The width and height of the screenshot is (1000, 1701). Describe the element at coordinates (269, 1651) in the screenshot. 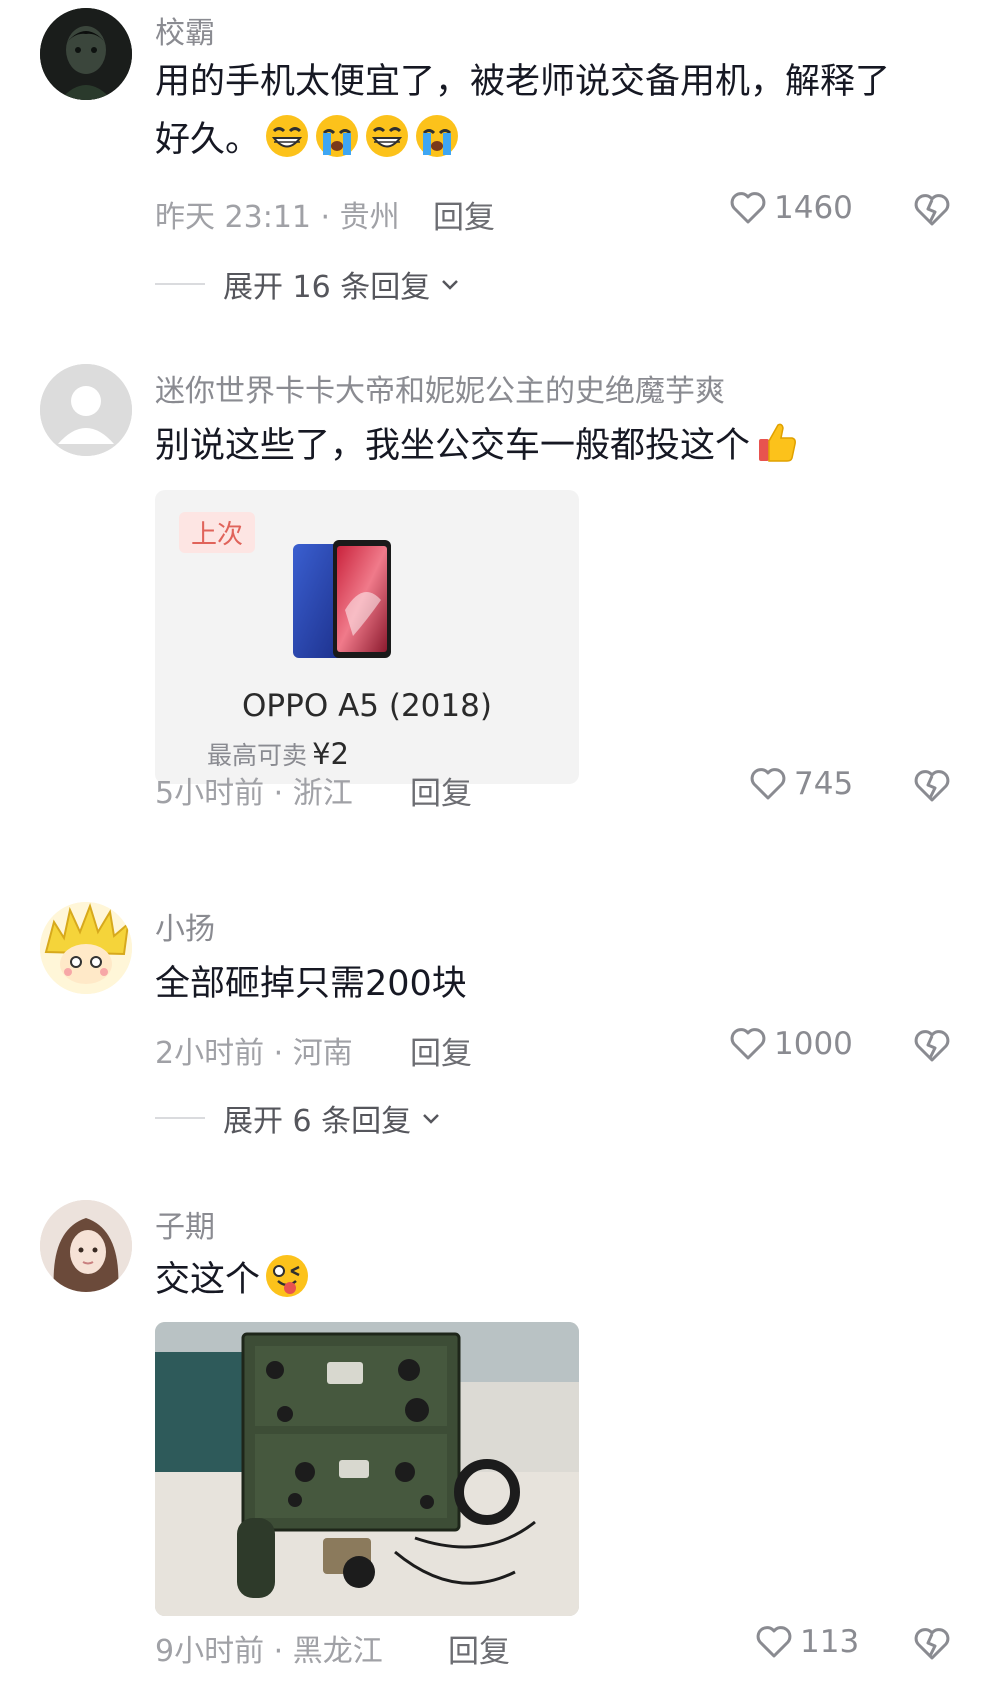

I see `comment-time-location: 9小时前 · 黑龙江` at that location.